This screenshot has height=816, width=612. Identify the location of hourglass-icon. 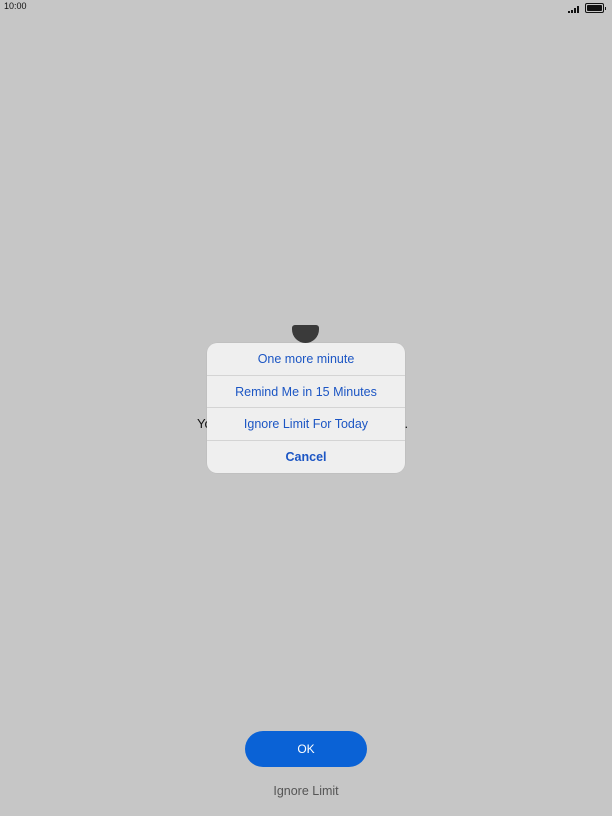
(305, 334).